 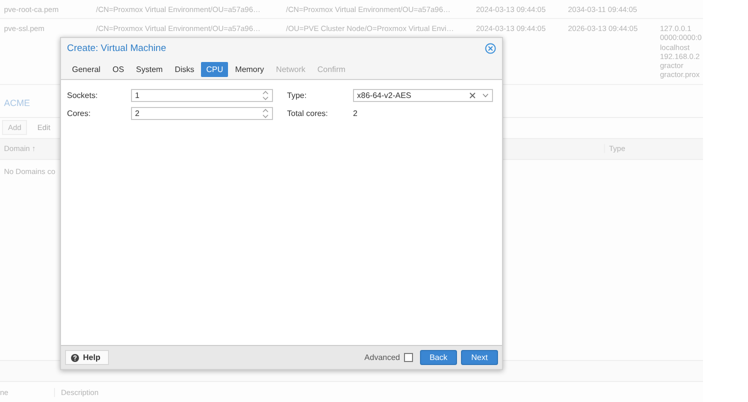 I want to click on number-field: 1, so click(x=202, y=95).